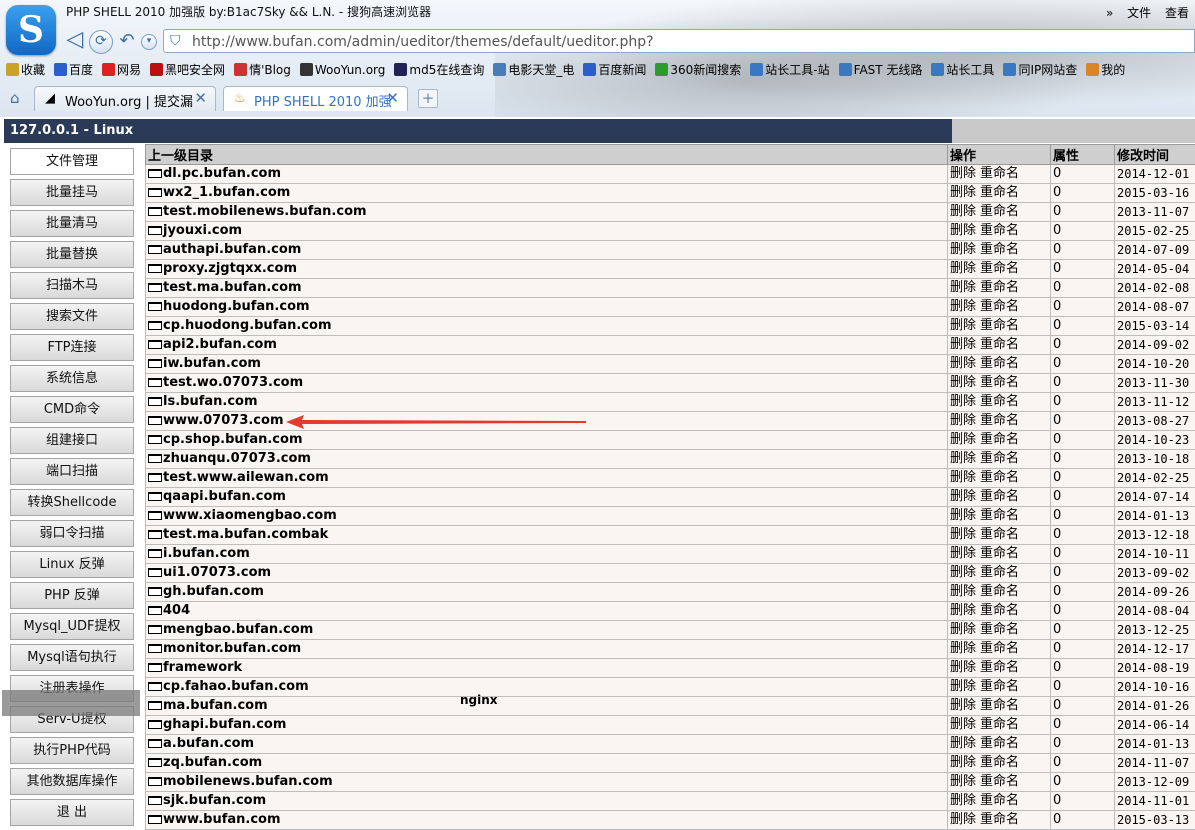 The height and width of the screenshot is (830, 1195). Describe the element at coordinates (1155, 478) in the screenshot. I see `mtime-cell: 2014-02-25` at that location.